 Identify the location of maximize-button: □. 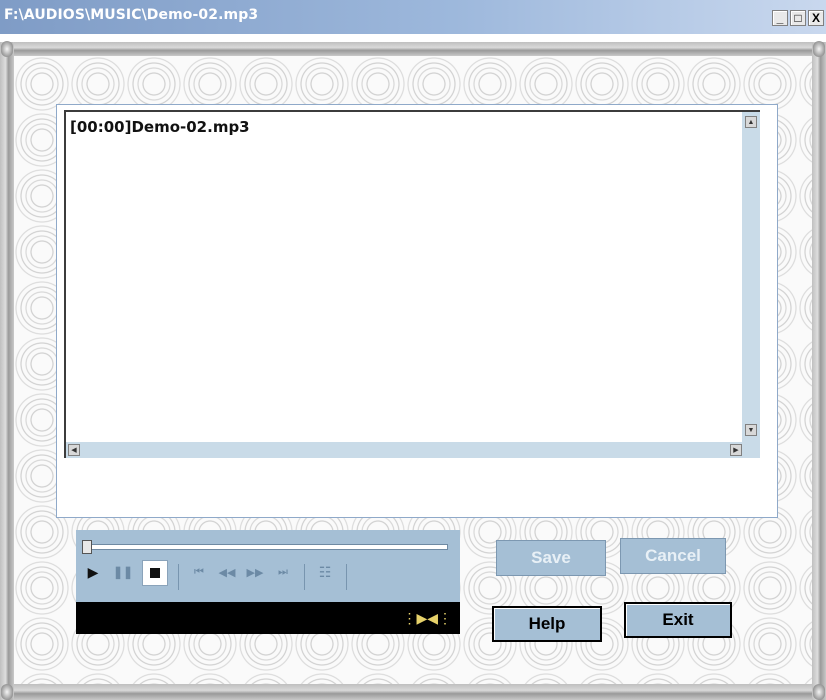
(798, 18).